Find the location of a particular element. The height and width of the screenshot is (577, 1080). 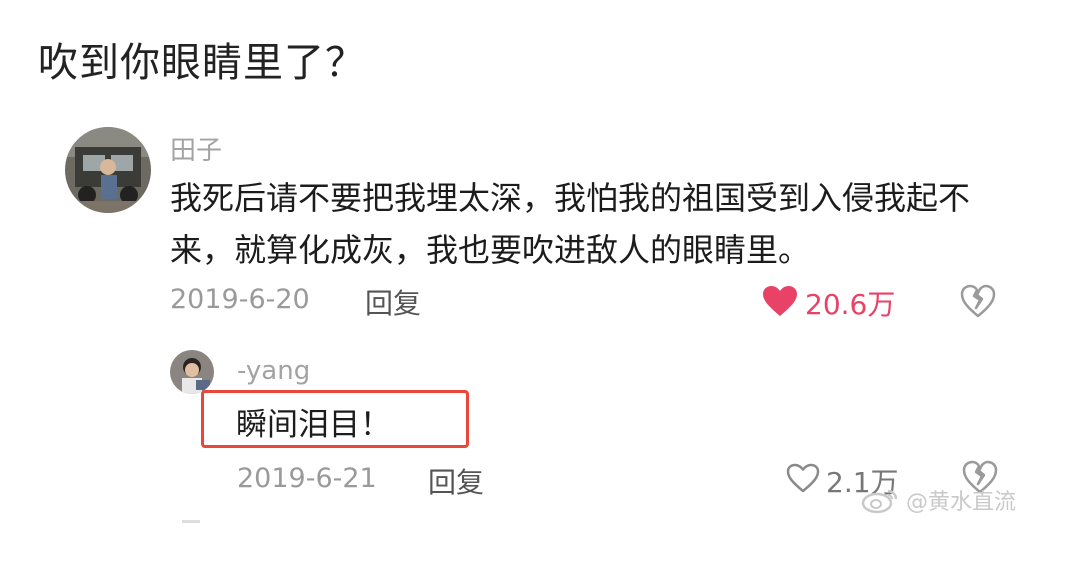

replier-avatar is located at coordinates (192, 372).